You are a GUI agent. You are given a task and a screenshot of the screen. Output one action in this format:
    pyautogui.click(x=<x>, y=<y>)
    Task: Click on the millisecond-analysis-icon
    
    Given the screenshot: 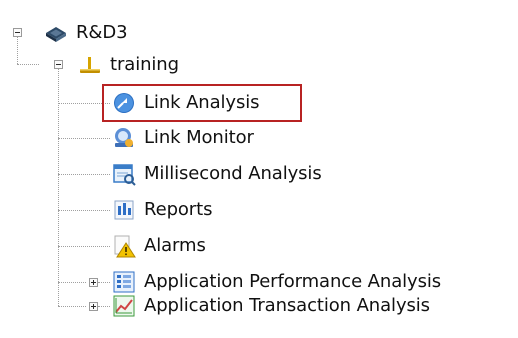 What is the action you would take?
    pyautogui.click(x=124, y=175)
    